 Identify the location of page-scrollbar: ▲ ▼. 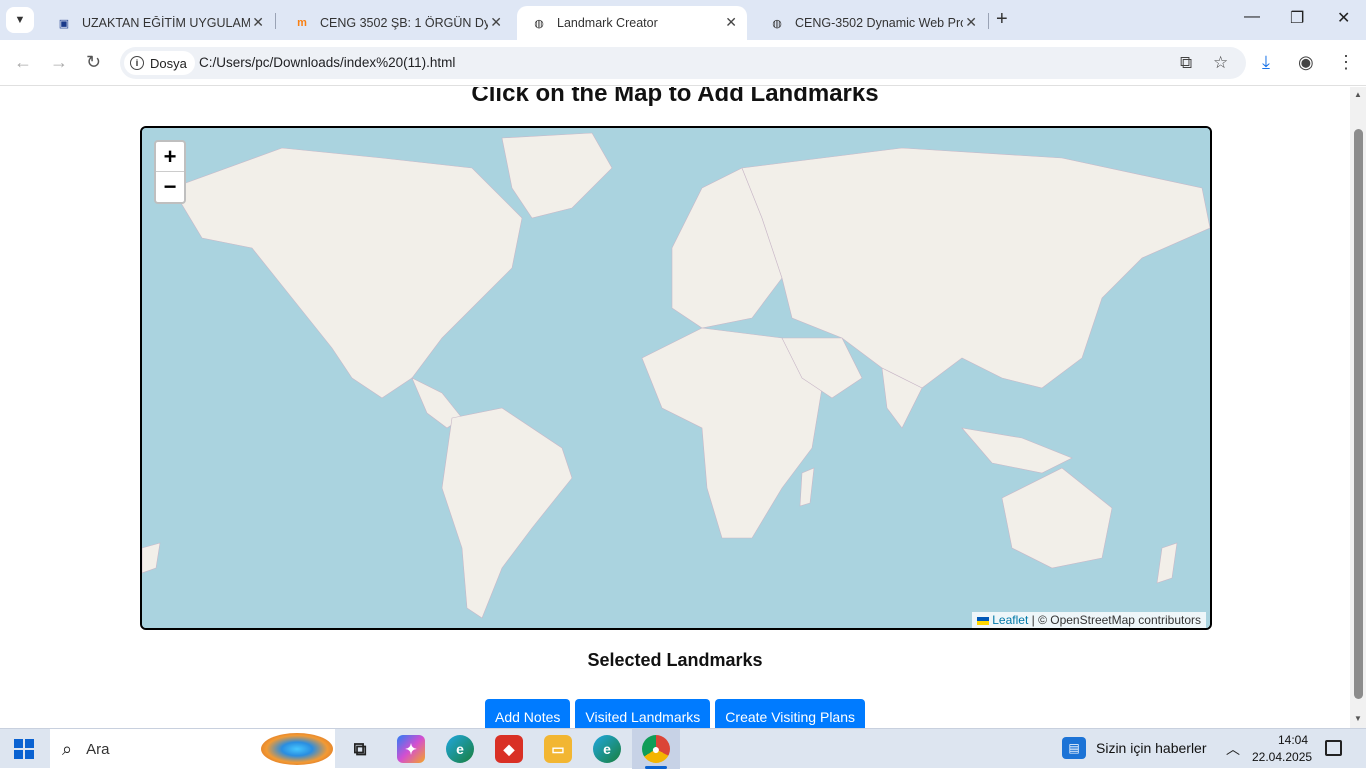
(1358, 407).